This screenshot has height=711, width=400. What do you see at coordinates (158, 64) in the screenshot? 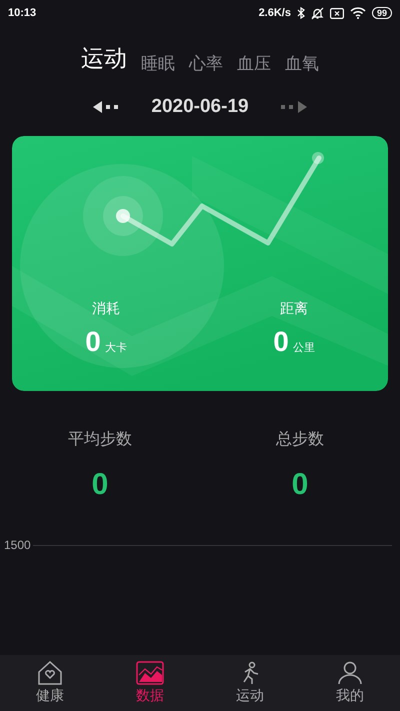
I see `category-tab: 睡眠` at bounding box center [158, 64].